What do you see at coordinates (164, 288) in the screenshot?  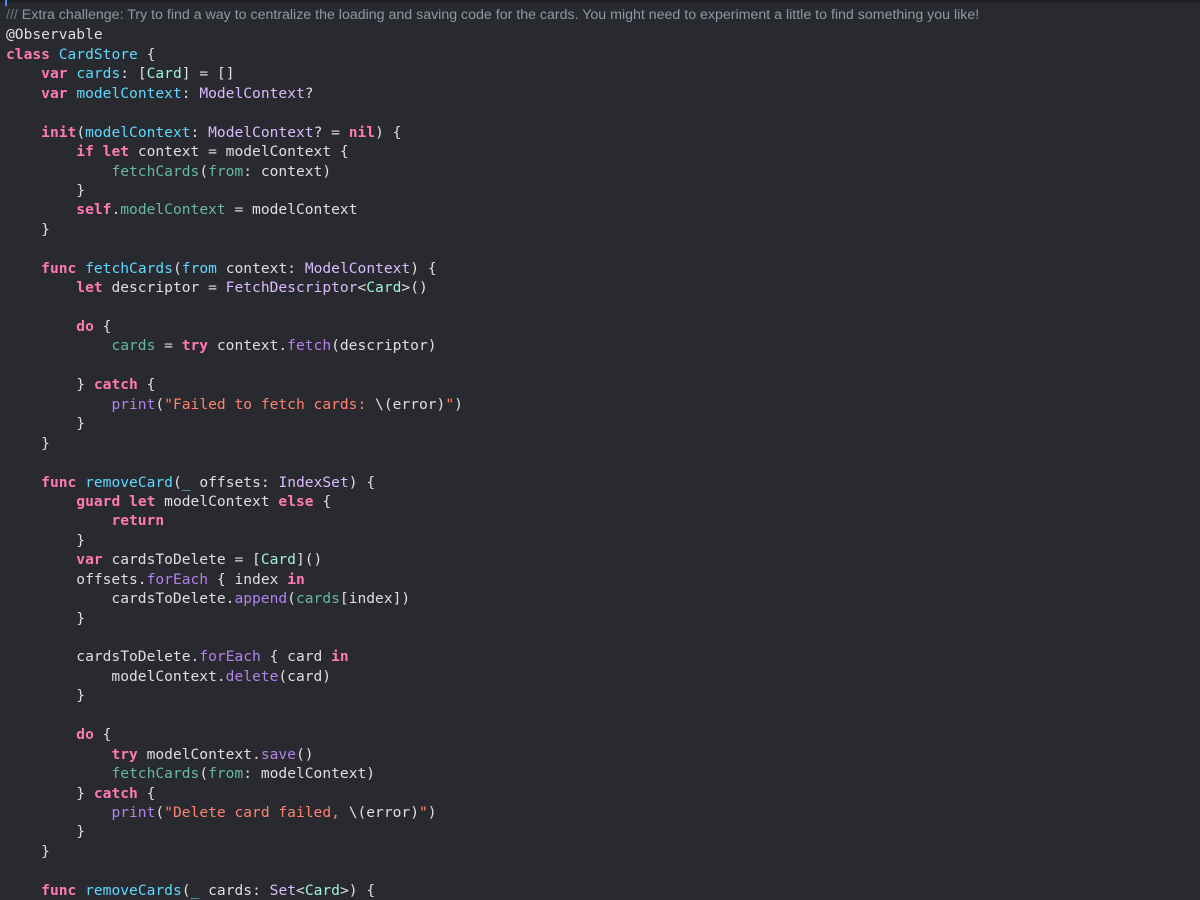 I see `code-token: descriptor =` at bounding box center [164, 288].